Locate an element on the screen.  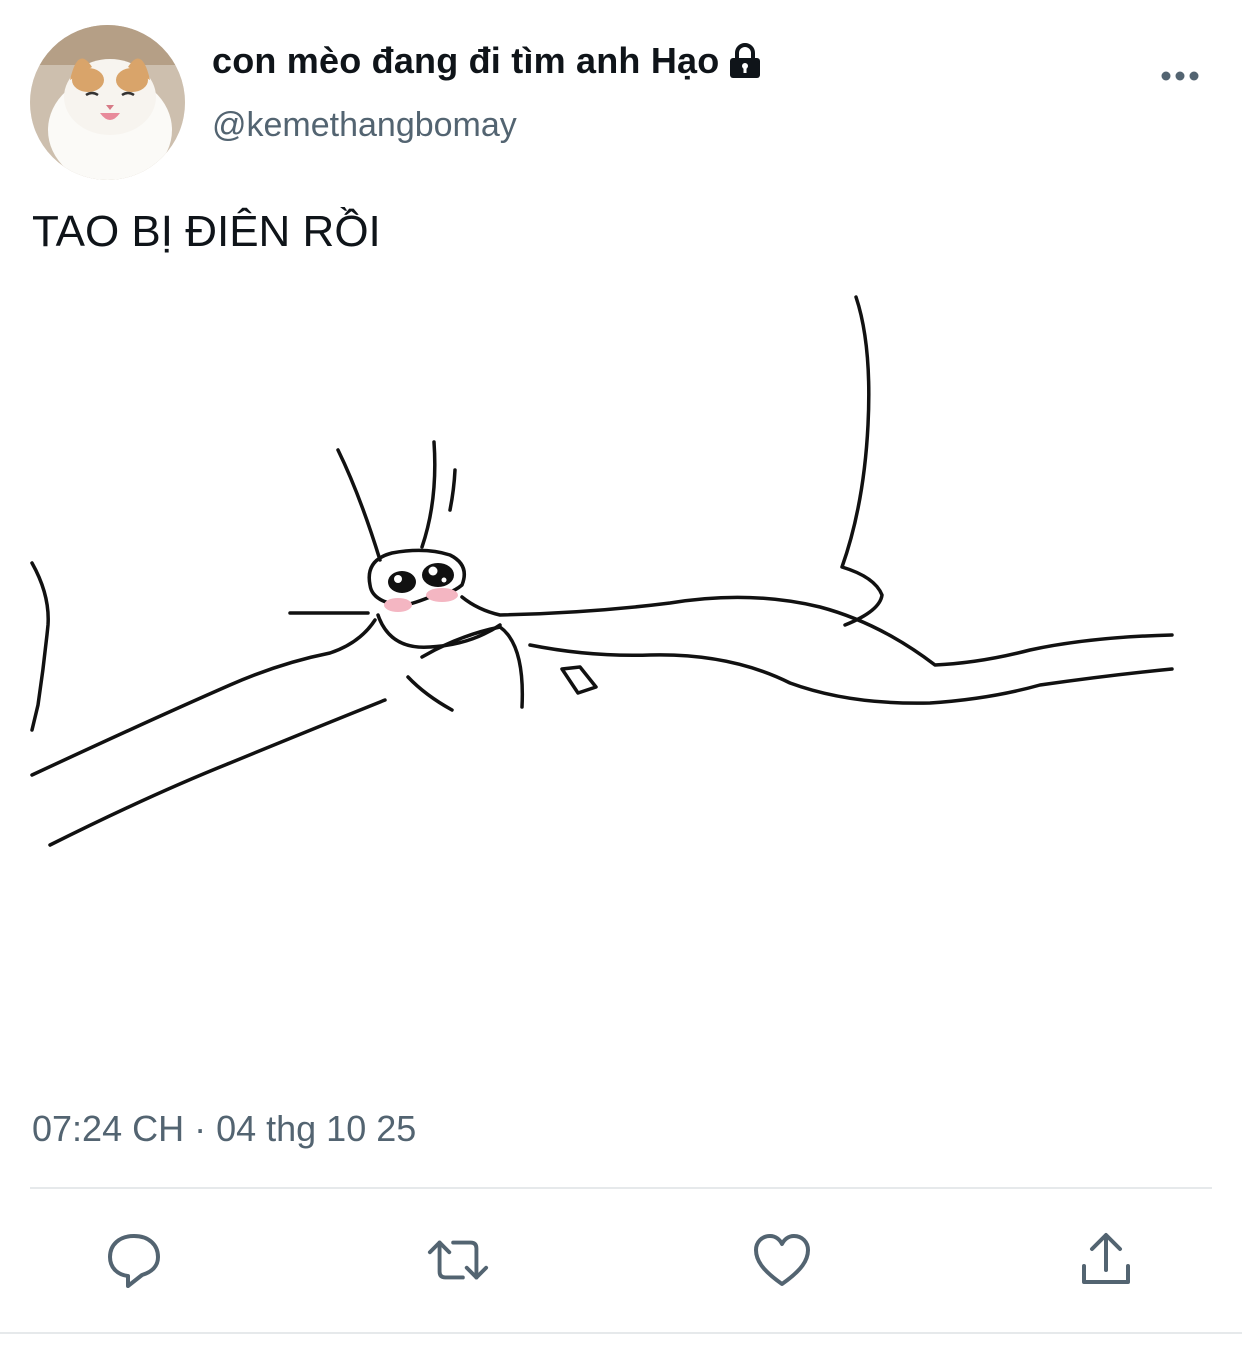
bottom-divider is located at coordinates (621, 1333).